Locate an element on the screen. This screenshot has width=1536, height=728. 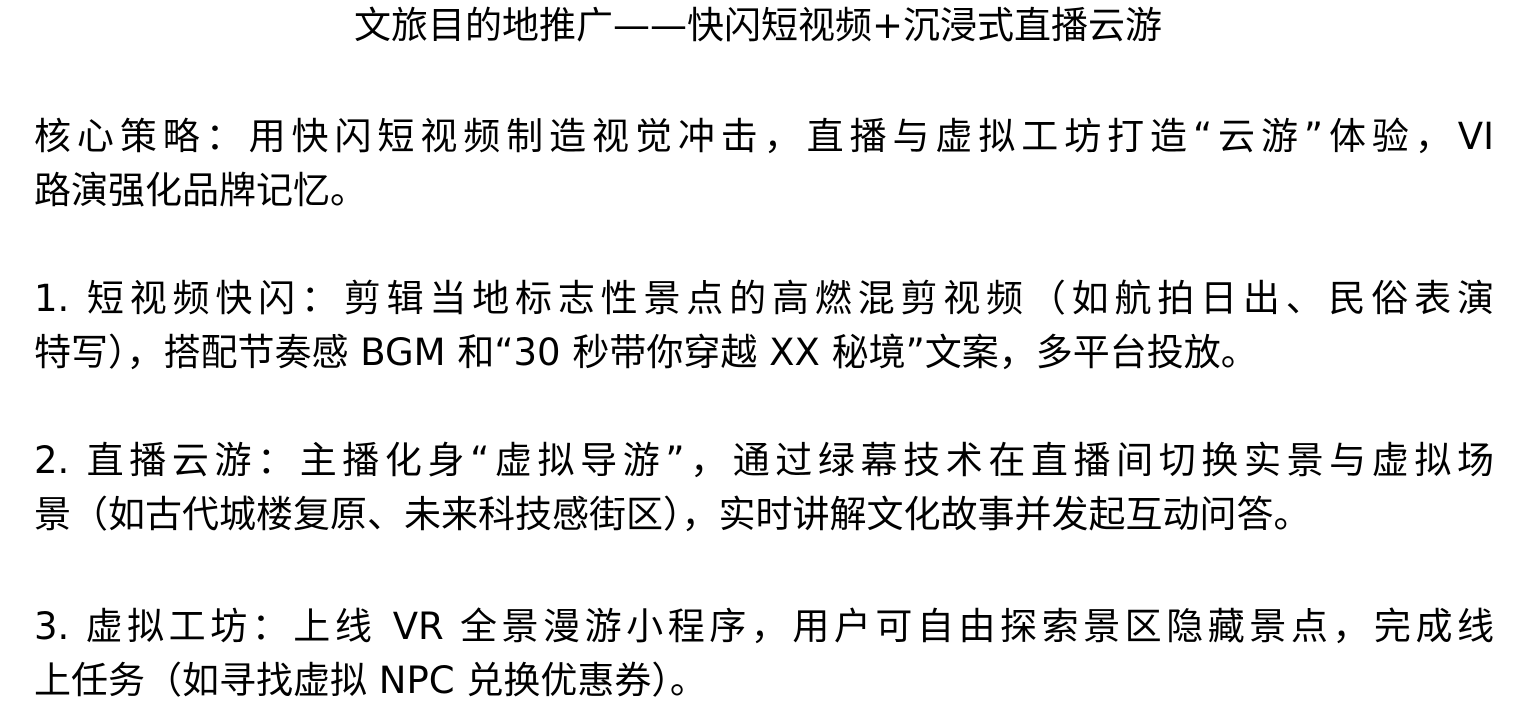
paragraph-line: 路演强化品牌记忆。 is located at coordinates (200, 190).